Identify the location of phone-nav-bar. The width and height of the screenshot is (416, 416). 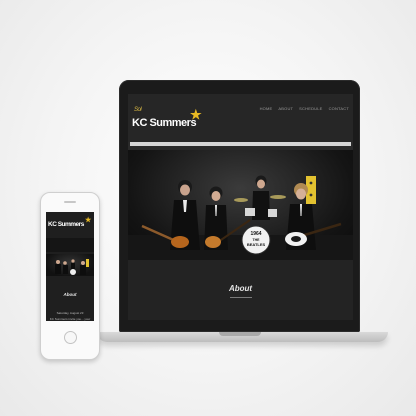
(70, 256).